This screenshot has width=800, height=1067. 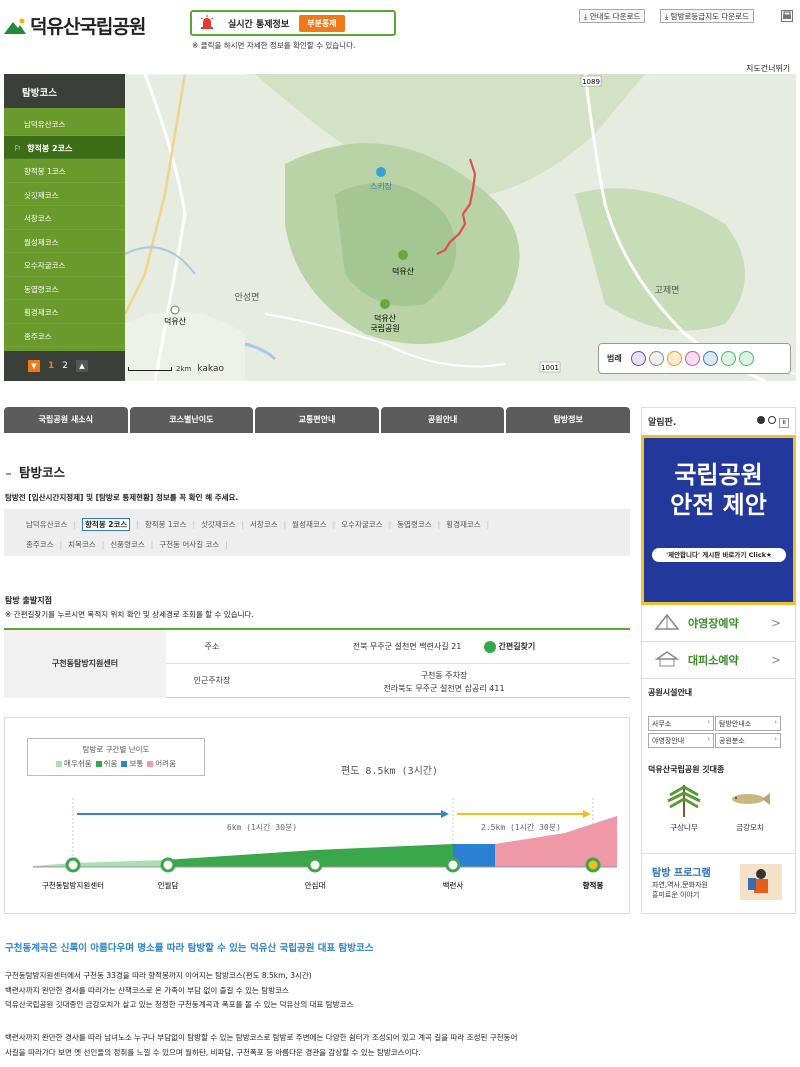 What do you see at coordinates (385, 318) in the screenshot?
I see `park-label-1: 덕유산` at bounding box center [385, 318].